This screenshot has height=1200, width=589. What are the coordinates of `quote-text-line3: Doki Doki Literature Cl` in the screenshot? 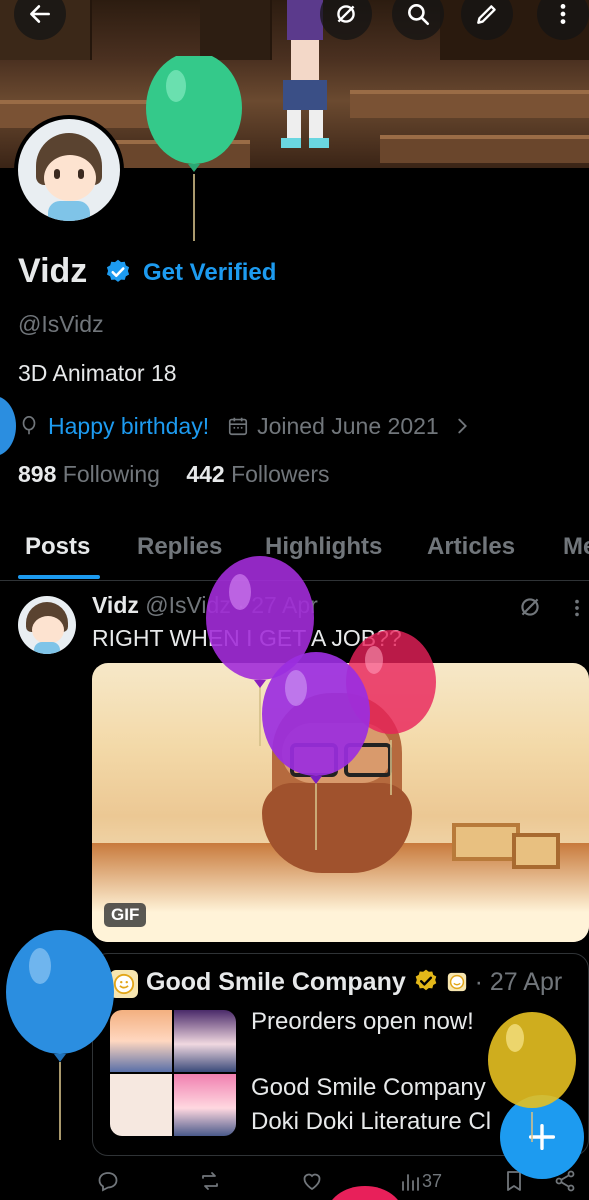 It's located at (371, 1121).